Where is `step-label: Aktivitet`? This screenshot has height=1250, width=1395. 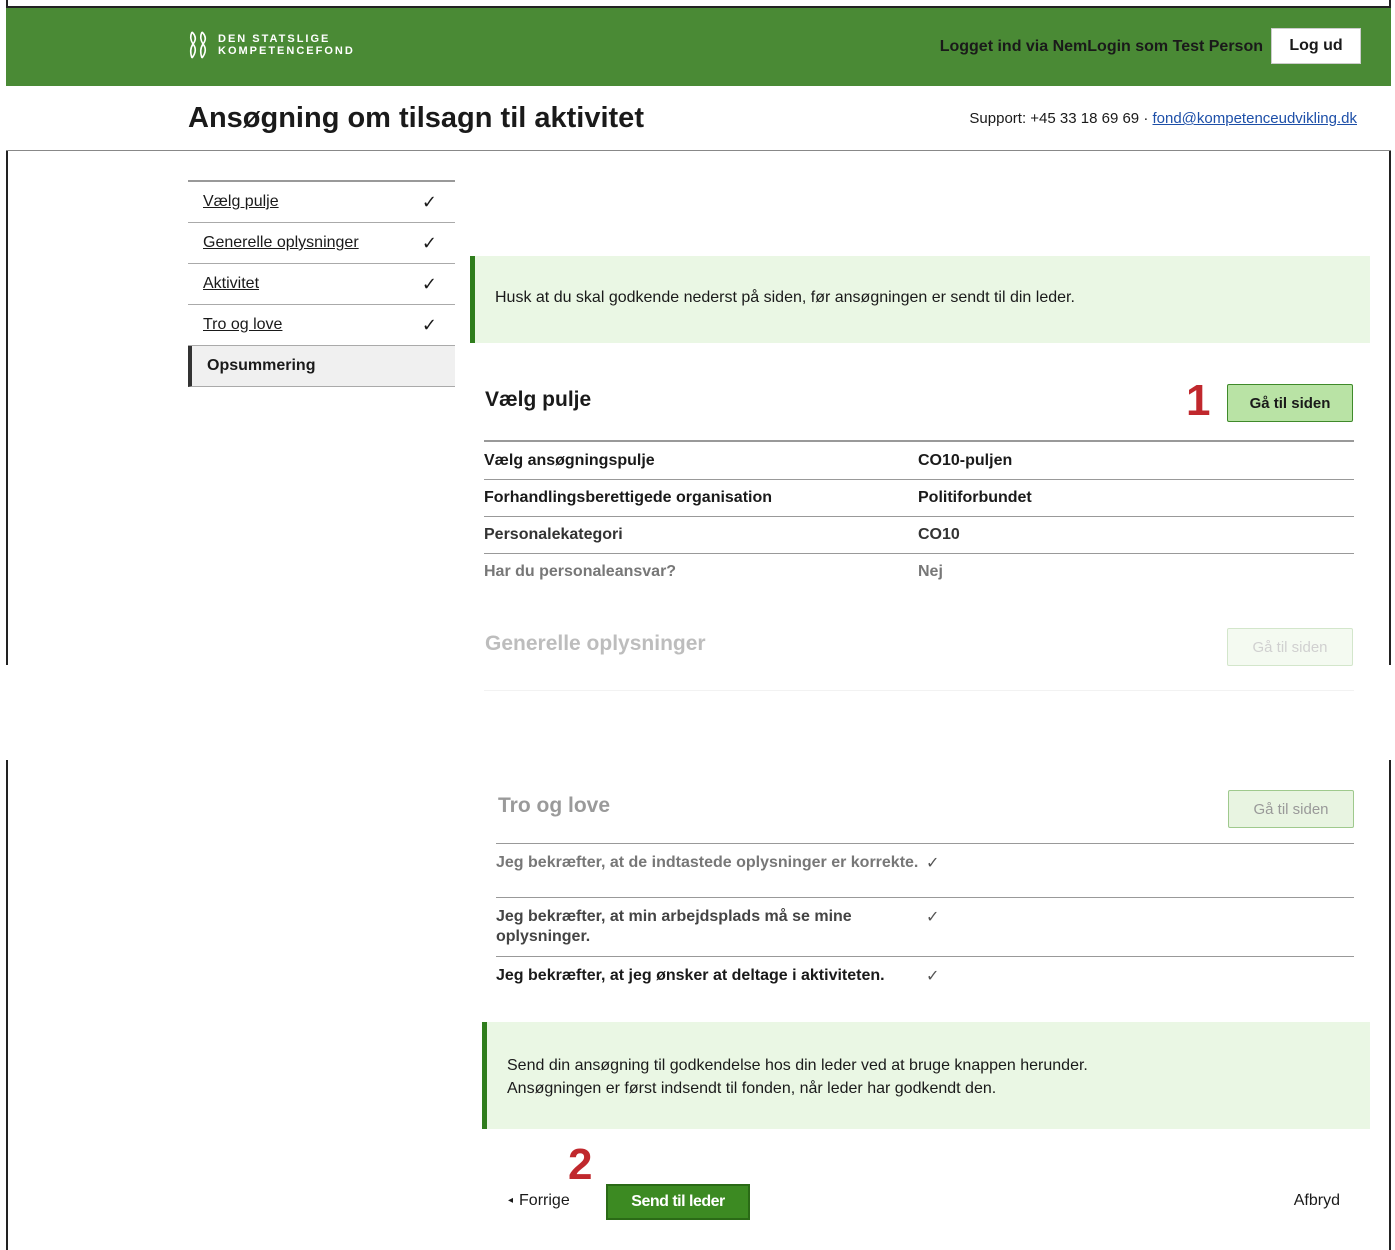 step-label: Aktivitet is located at coordinates (231, 283).